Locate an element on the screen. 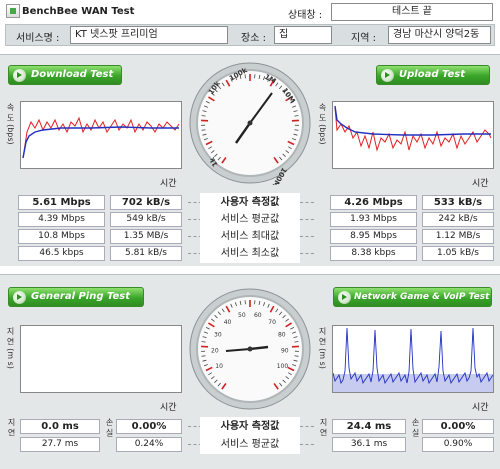  upload-bps-value: 8.95 Mbps is located at coordinates (373, 236).